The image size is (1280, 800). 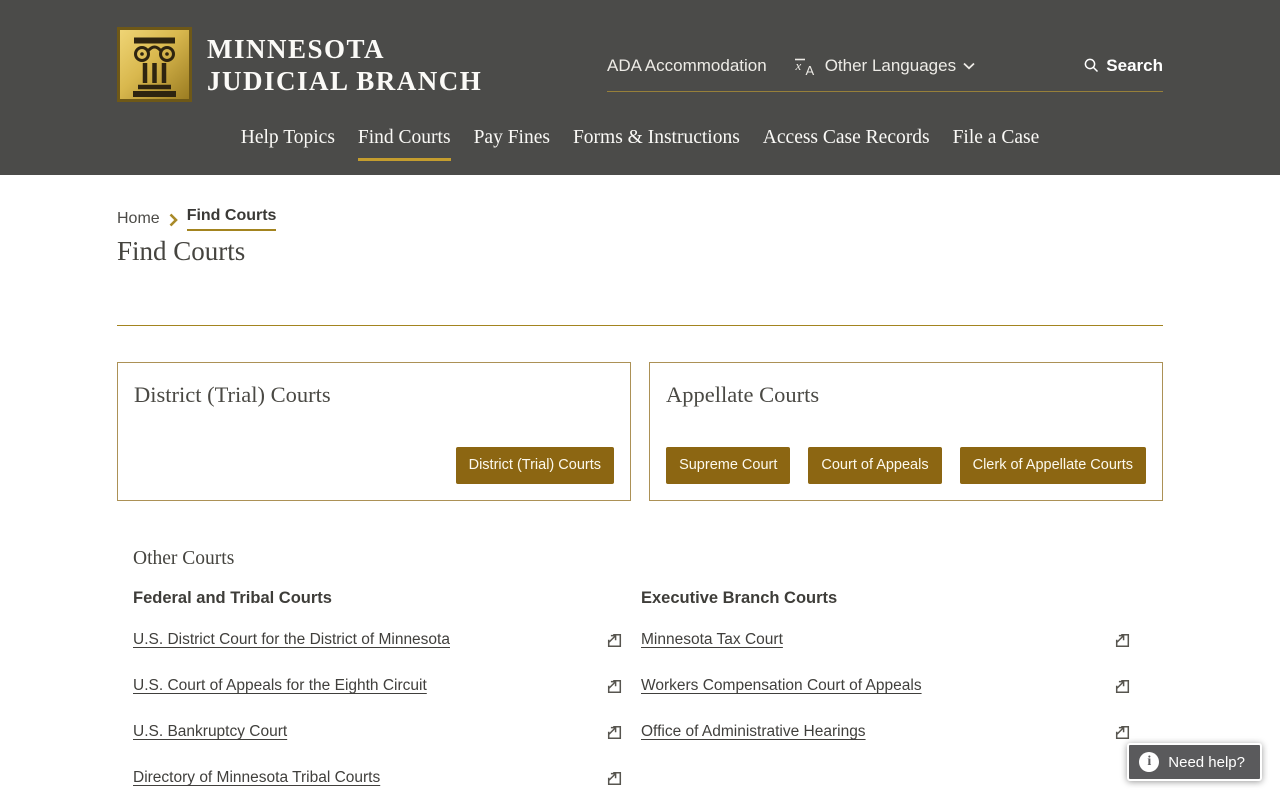 I want to click on column-heading-federal-tribal: Federal and Tribal Courts, so click(x=232, y=598).